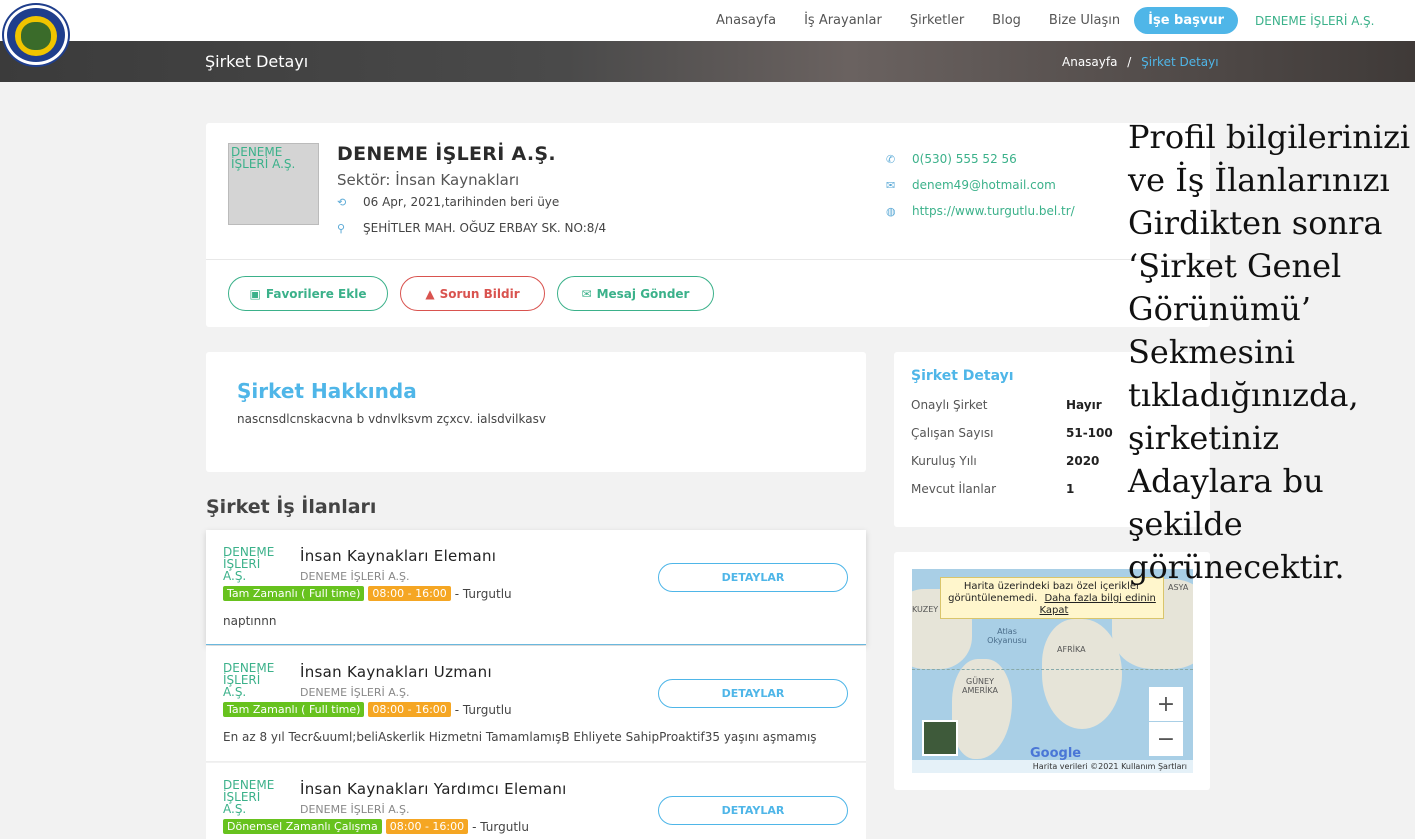  I want to click on map-marker-icon: ⚲, so click(341, 228).